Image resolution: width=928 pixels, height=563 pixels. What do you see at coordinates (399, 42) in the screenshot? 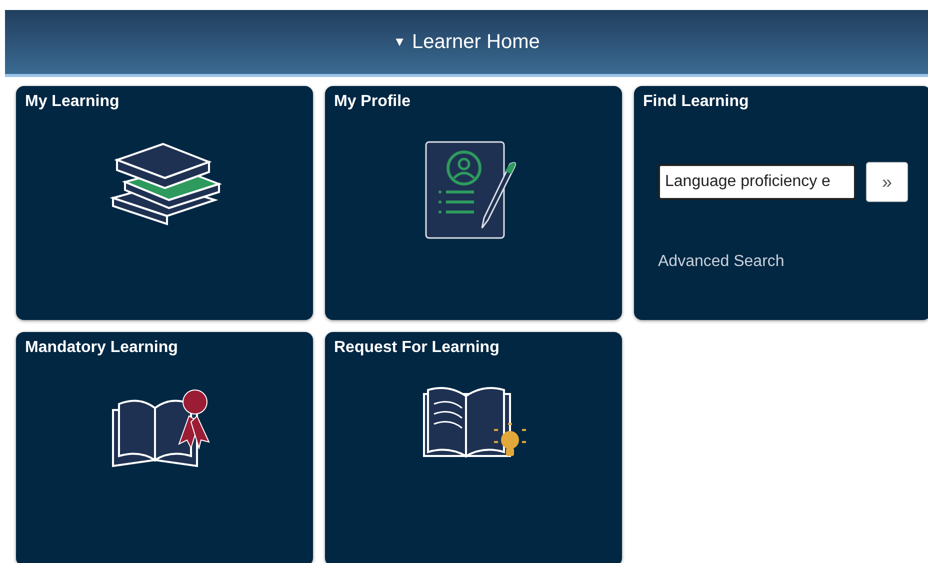
I see `caret-icon: ▼` at bounding box center [399, 42].